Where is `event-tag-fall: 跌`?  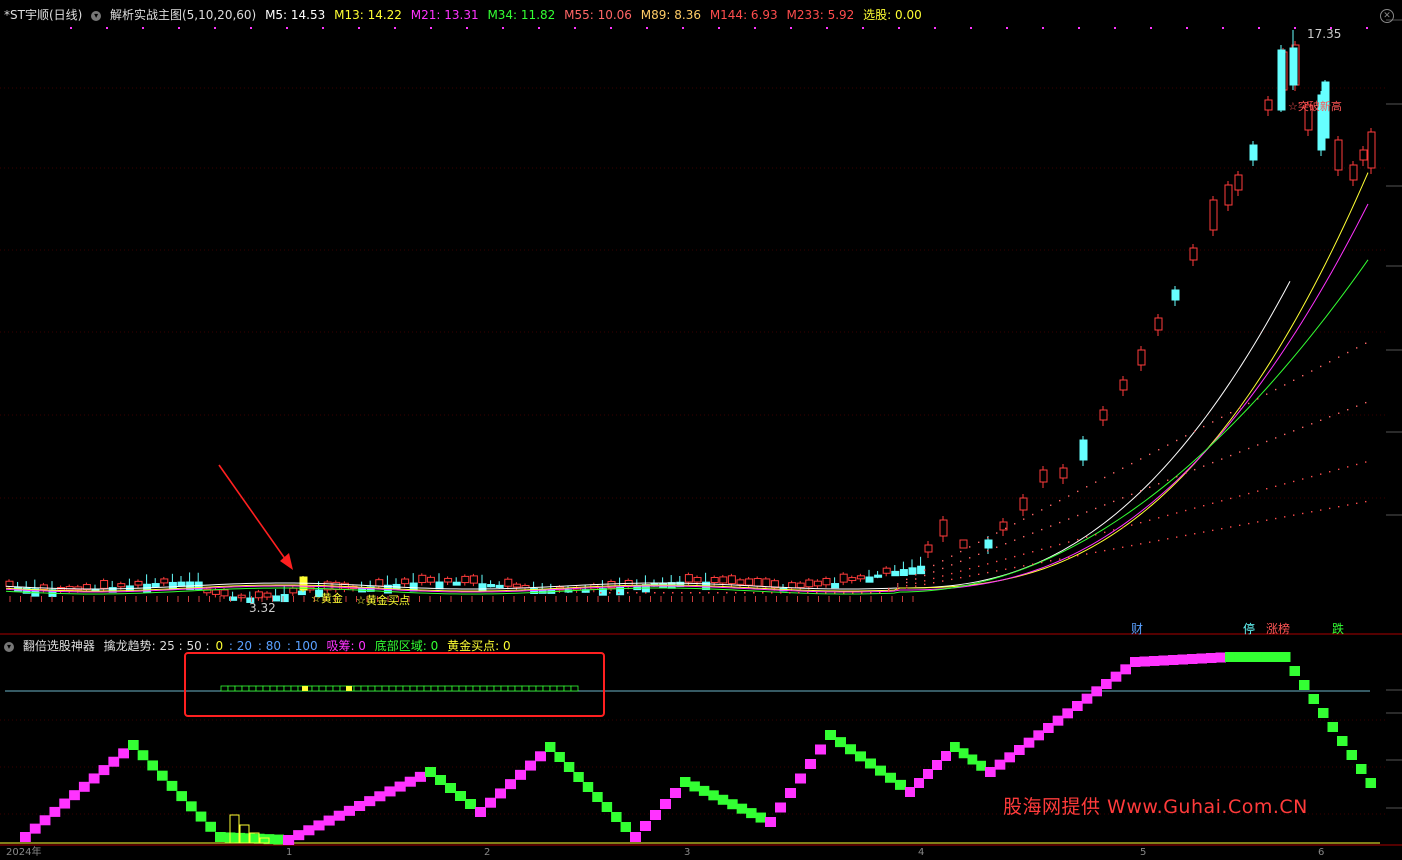
event-tag-fall: 跌 is located at coordinates (1338, 629).